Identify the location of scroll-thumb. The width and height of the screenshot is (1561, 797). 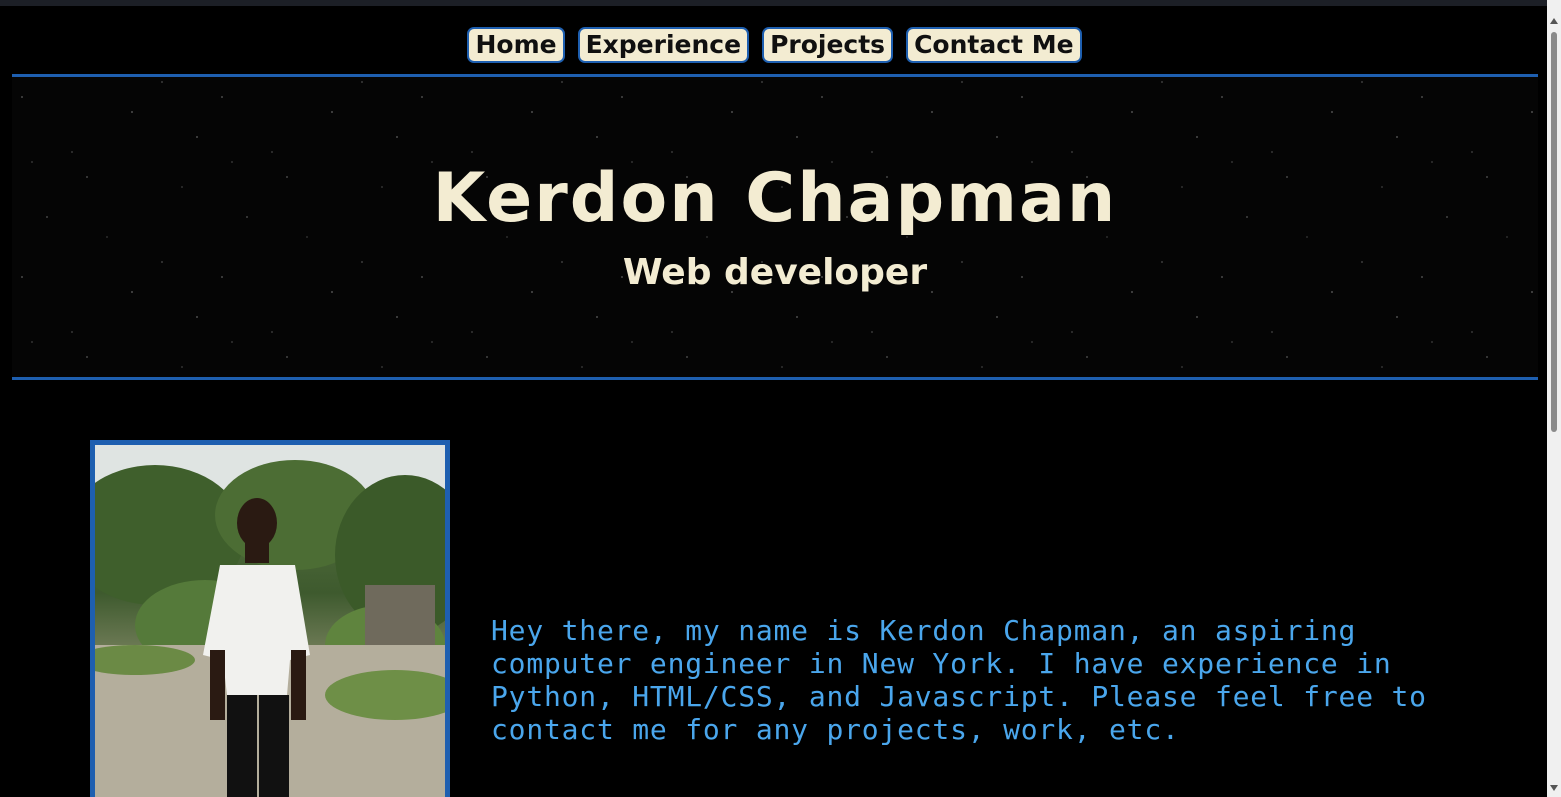
(1554, 232).